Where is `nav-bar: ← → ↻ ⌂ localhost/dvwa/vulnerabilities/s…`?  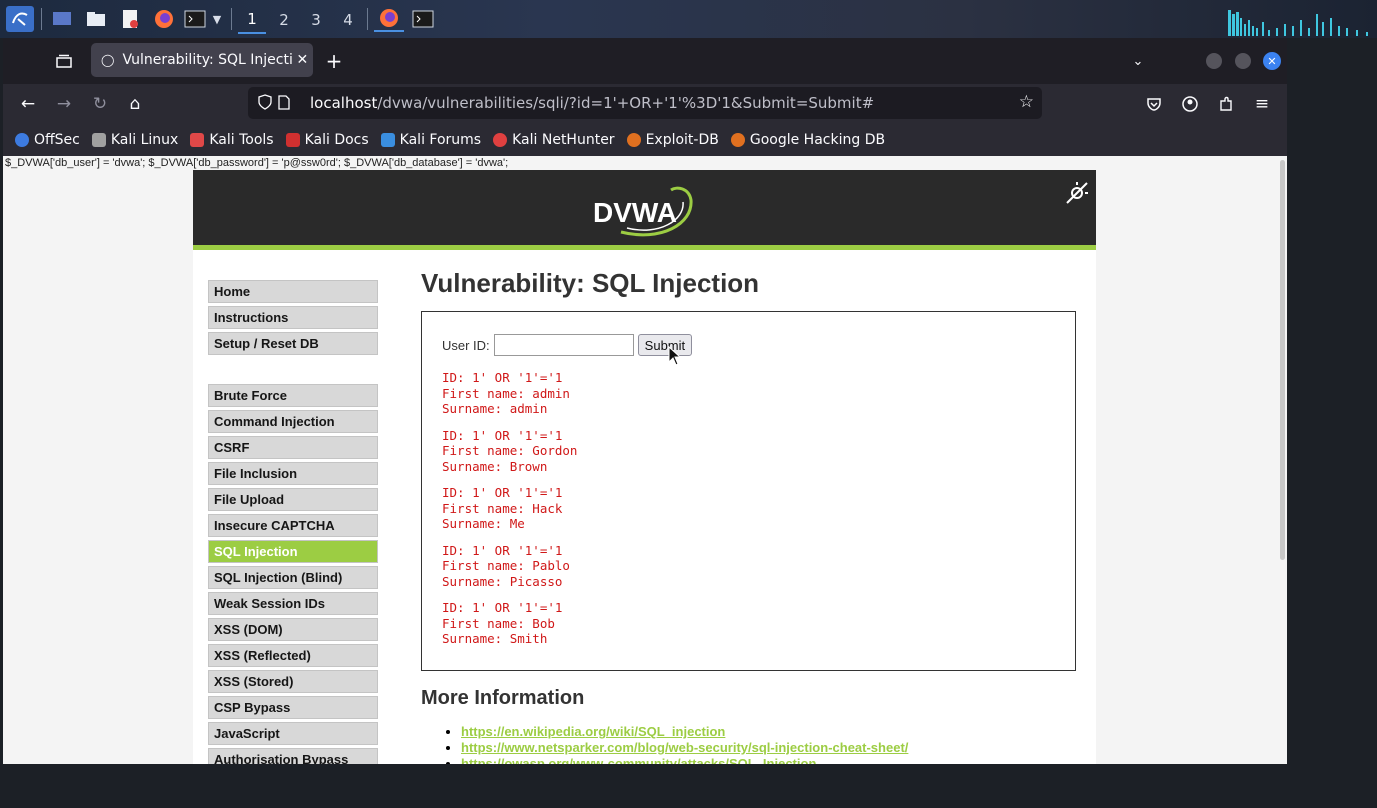
nav-bar: ← → ↻ ⌂ localhost/dvwa/vulnerabilities/s… is located at coordinates (645, 104).